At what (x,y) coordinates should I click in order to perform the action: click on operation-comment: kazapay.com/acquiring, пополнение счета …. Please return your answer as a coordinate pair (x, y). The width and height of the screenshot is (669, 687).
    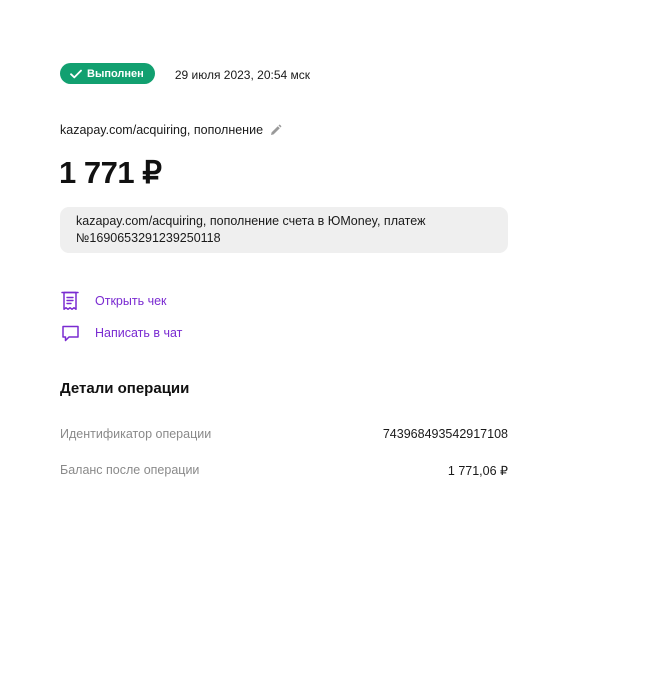
    Looking at the image, I should click on (284, 230).